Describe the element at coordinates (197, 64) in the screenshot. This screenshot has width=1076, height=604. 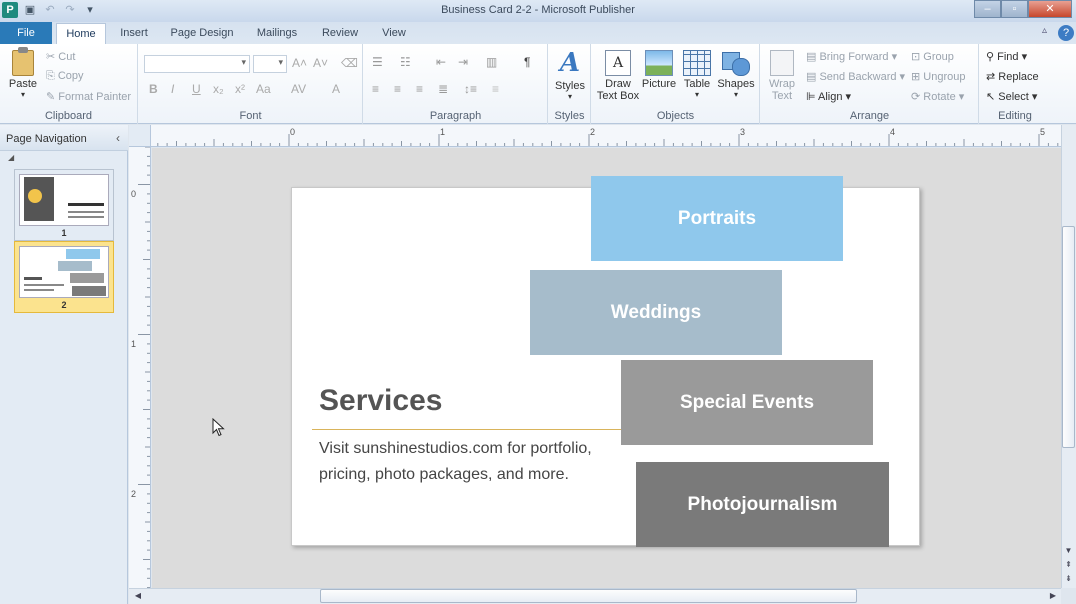
I see `font-name-select` at that location.